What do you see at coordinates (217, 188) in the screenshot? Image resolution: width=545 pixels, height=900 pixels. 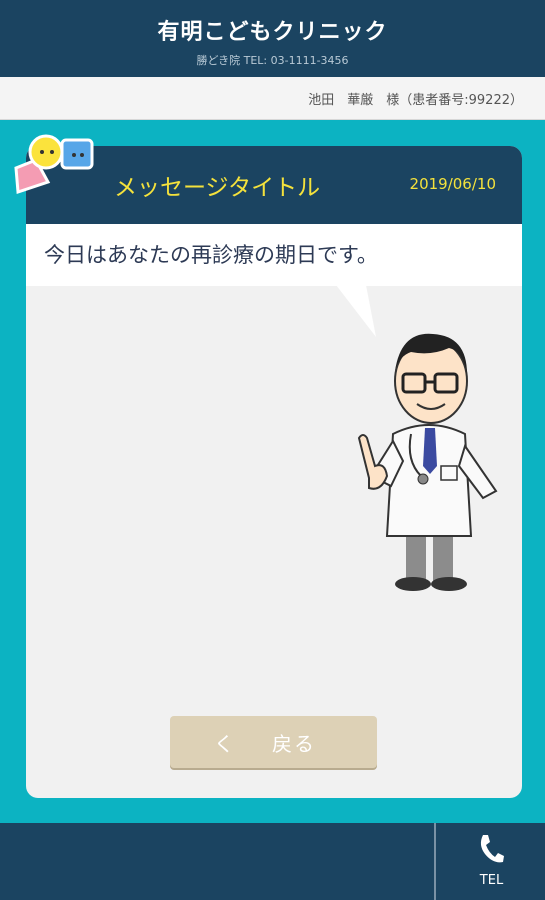 I see `message-title: メッセージタイトル` at bounding box center [217, 188].